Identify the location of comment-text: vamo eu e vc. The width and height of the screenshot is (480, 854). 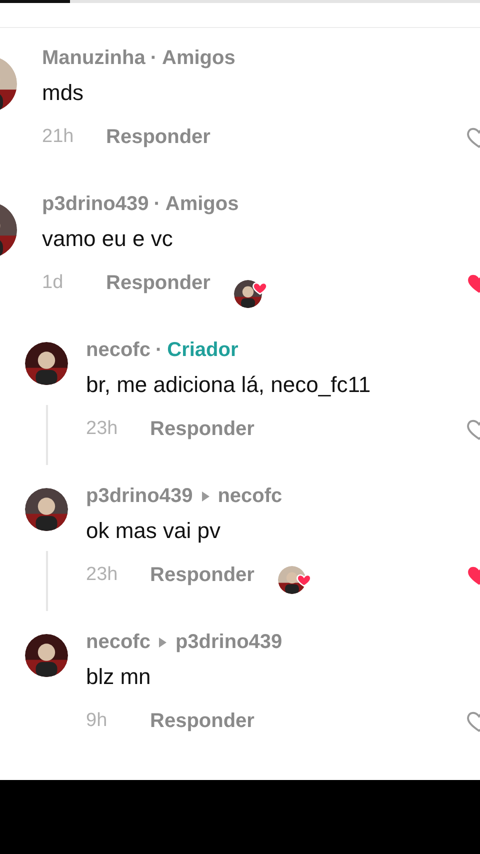
(108, 239).